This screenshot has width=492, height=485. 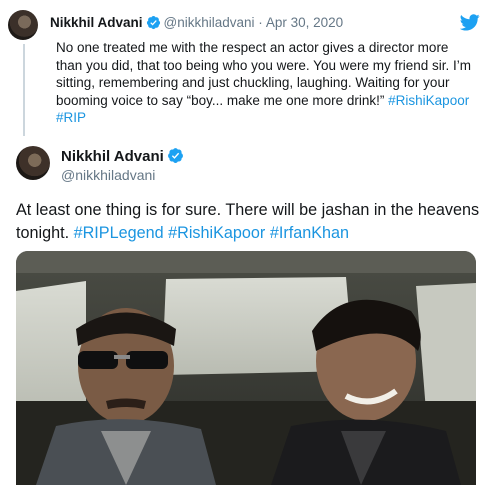 I want to click on author-name-row: Nikkhil Advani, so click(x=124, y=157).